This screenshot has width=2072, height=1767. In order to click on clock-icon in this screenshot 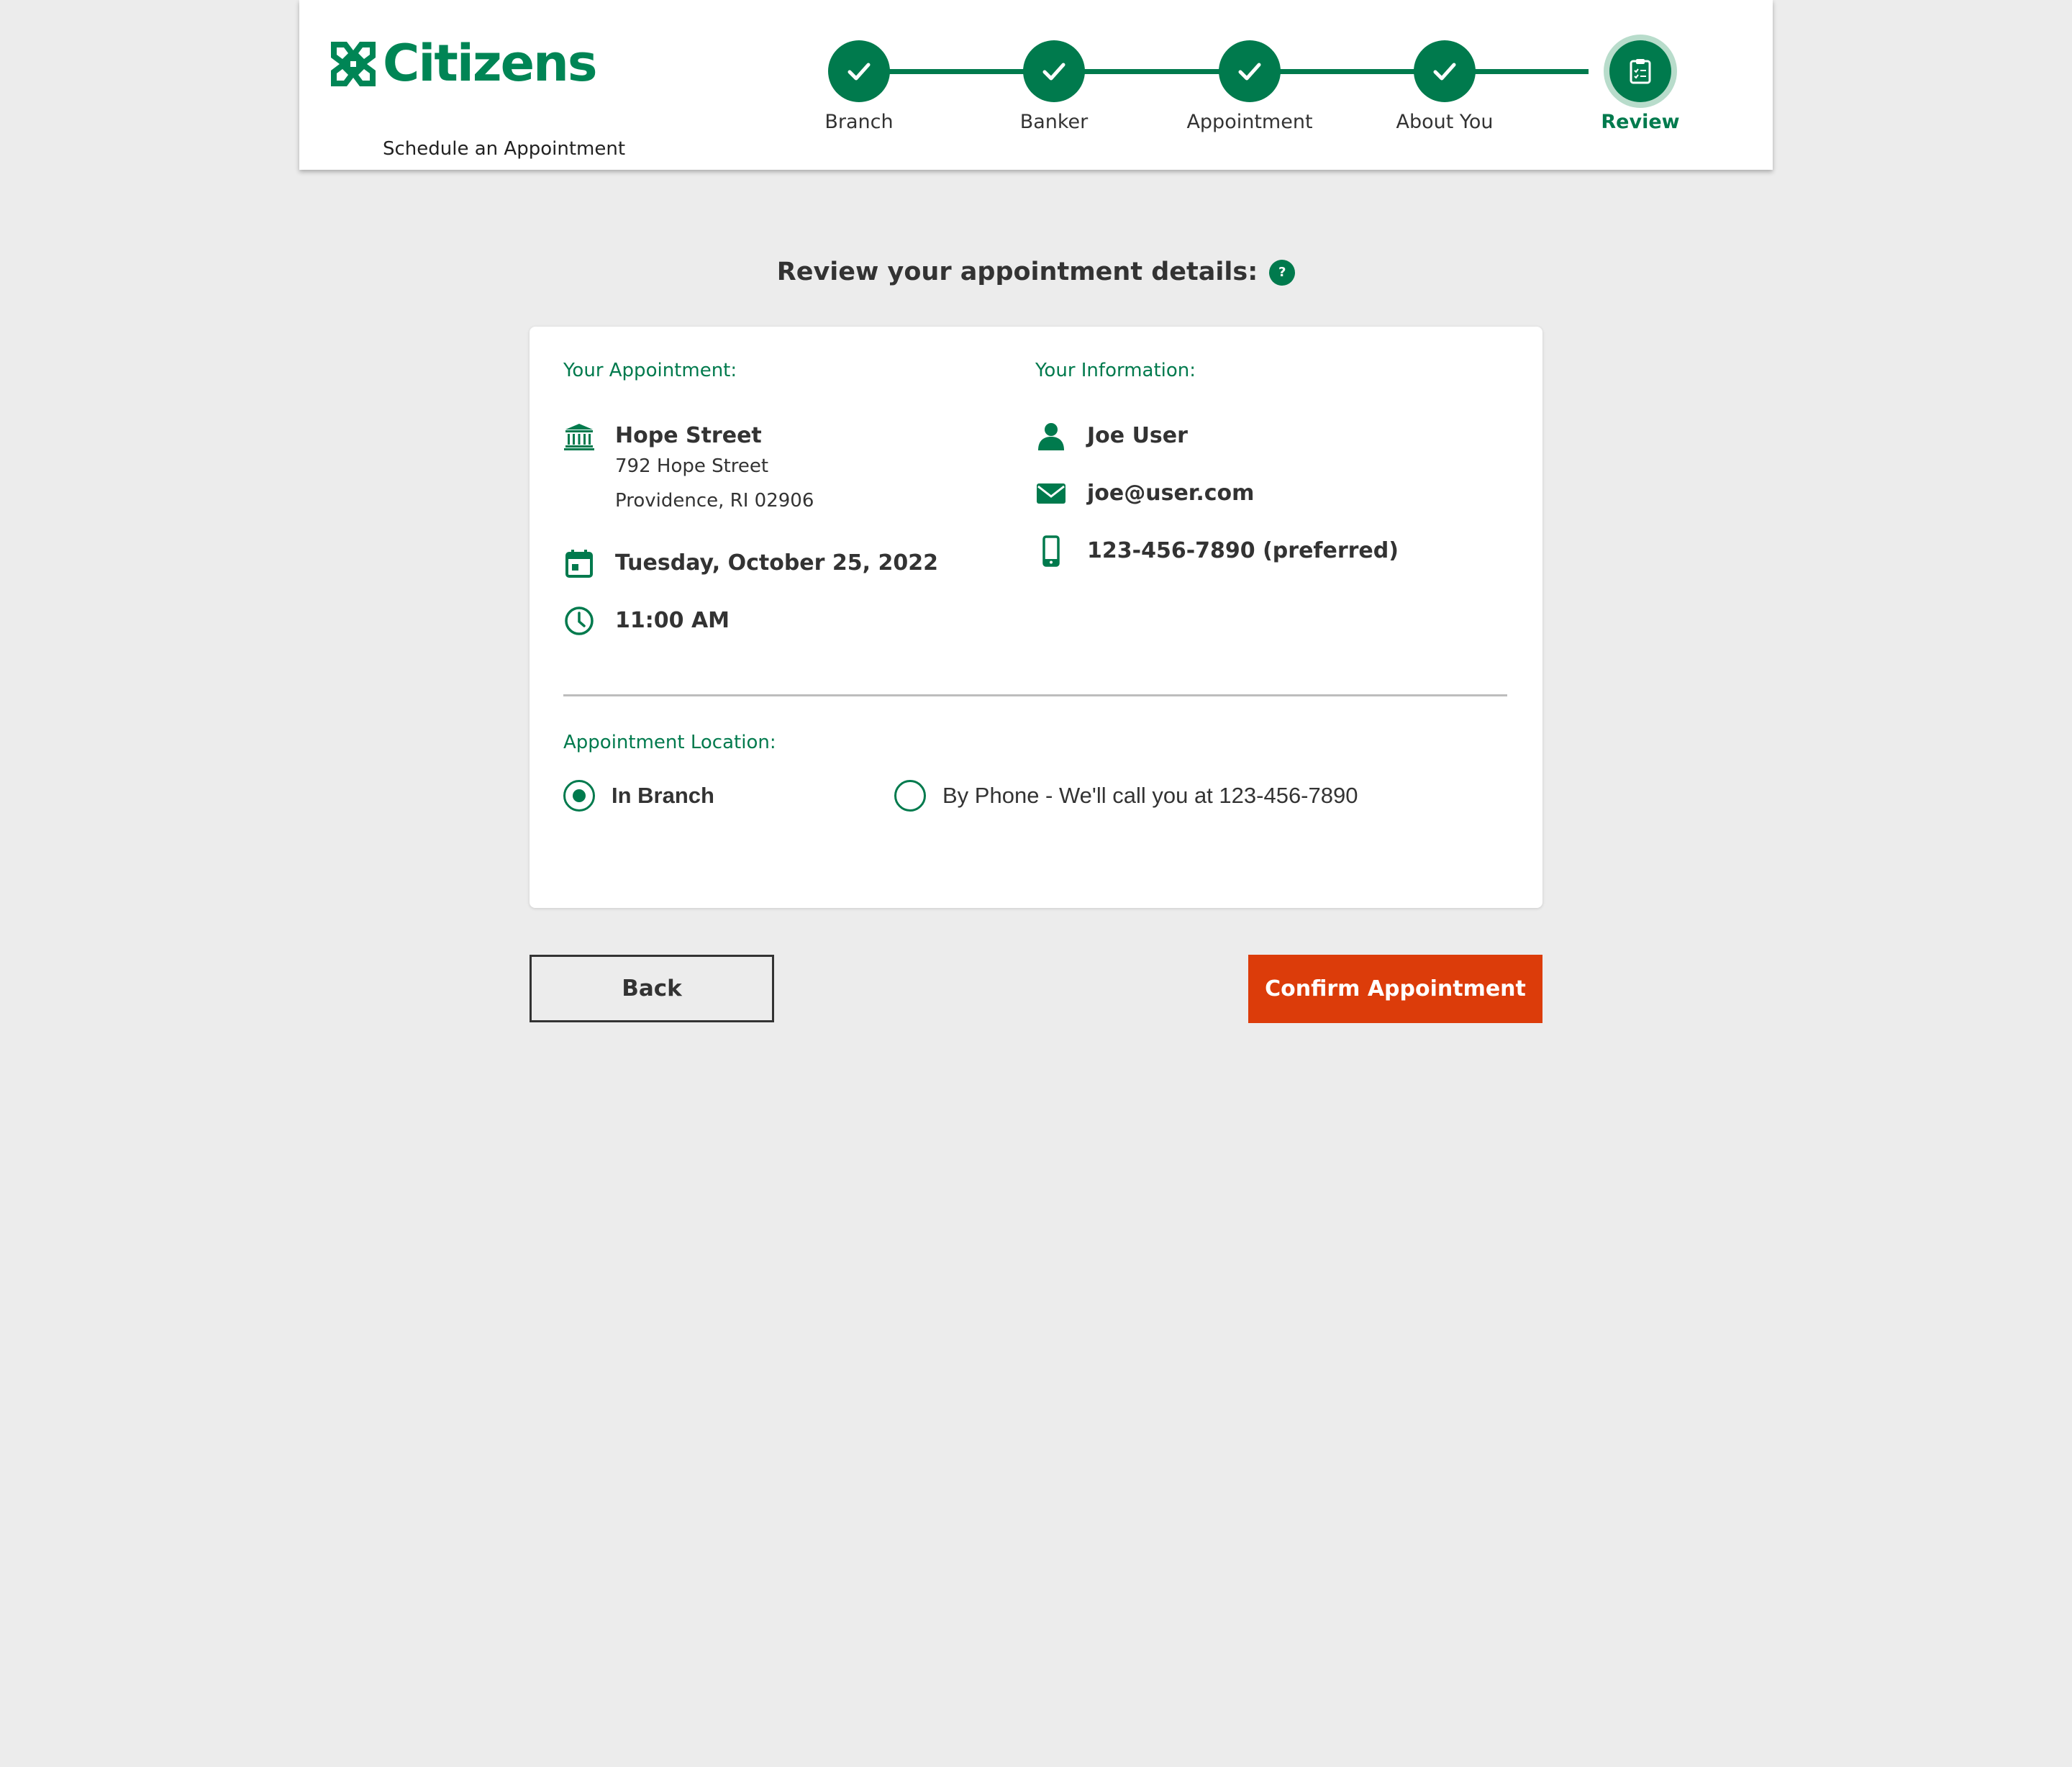, I will do `click(579, 621)`.